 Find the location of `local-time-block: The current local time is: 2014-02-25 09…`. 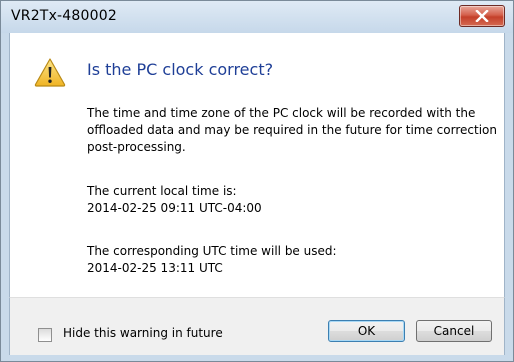

local-time-block: The current local time is: 2014-02-25 09… is located at coordinates (292, 200).